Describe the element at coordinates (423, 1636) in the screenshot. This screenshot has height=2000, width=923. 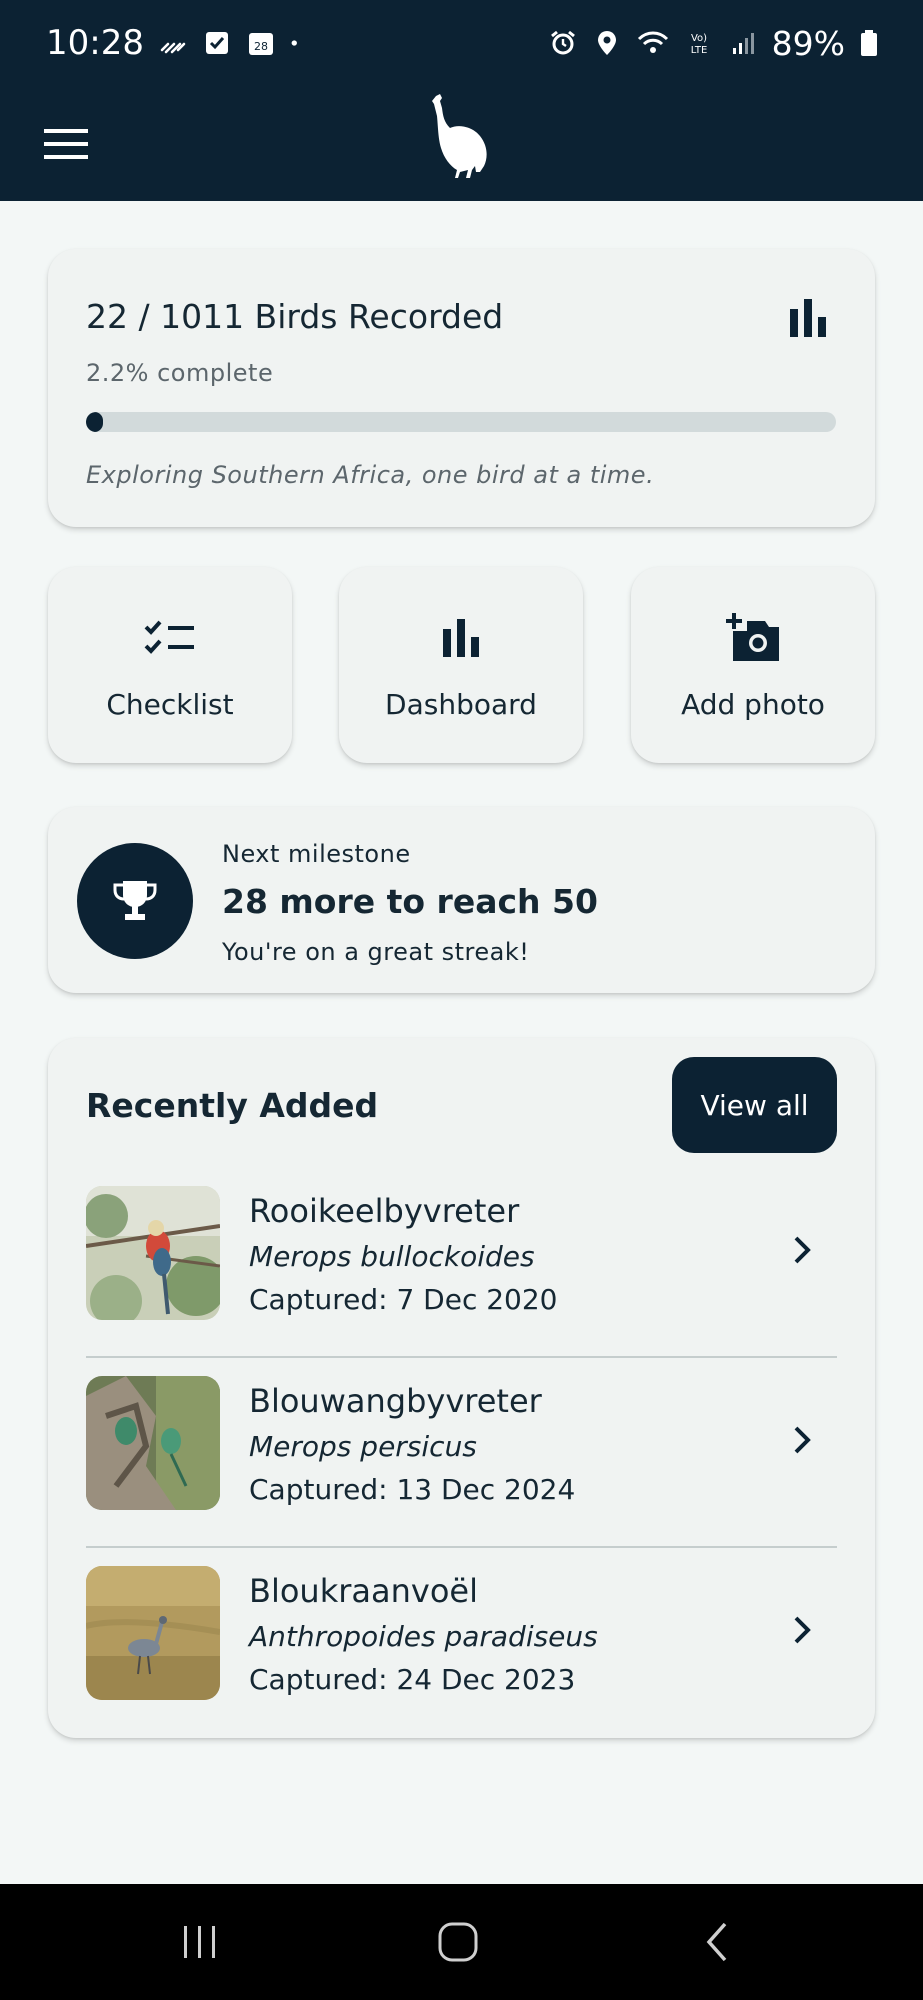
I see `bird-scientific-name: Anthropoides paradiseus` at that location.